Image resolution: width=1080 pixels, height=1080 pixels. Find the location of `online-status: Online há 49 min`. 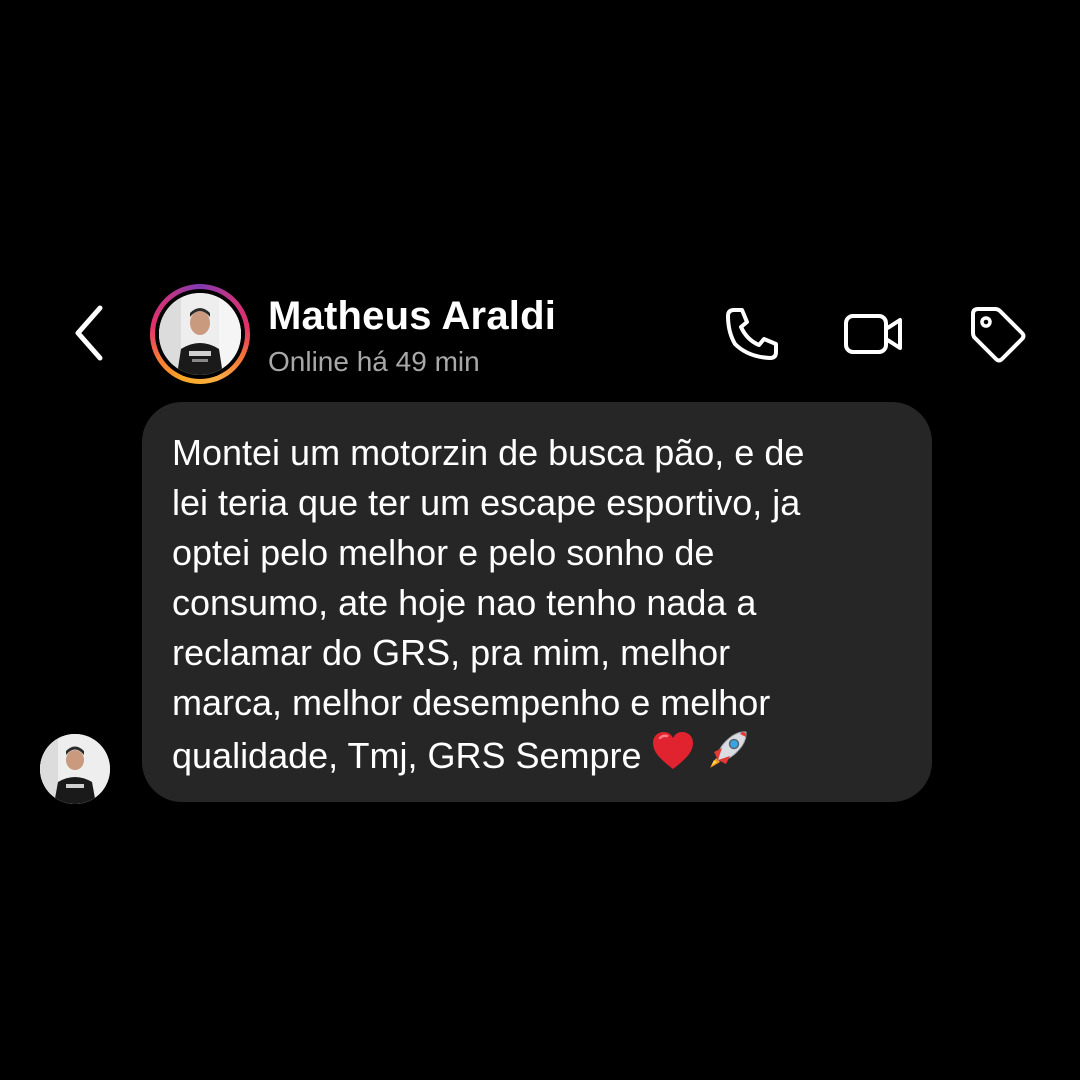

online-status: Online há 49 min is located at coordinates (374, 361).